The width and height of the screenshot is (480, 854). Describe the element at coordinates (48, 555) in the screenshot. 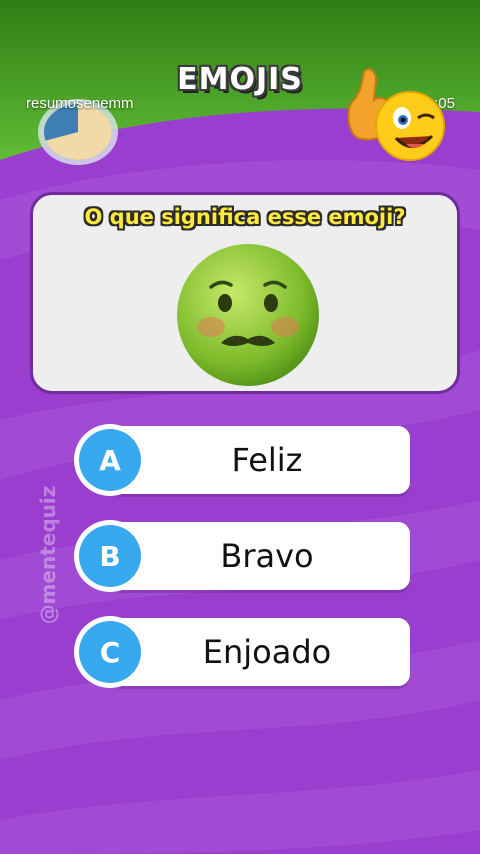

I see `watermark: @mentequiz` at that location.